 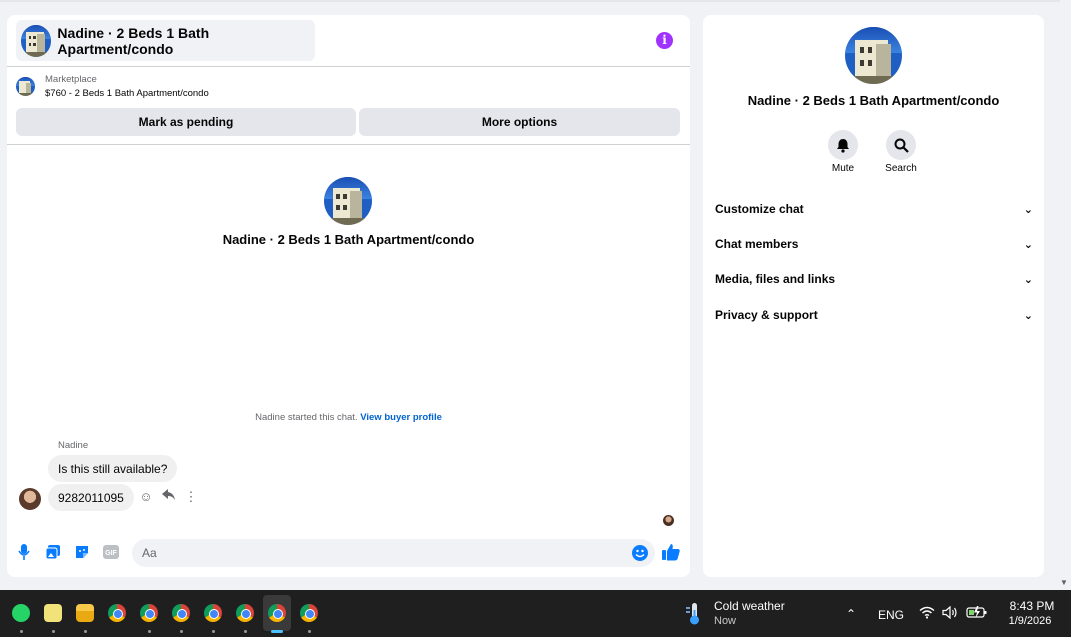 I want to click on listing-avatar, so click(x=36, y=40).